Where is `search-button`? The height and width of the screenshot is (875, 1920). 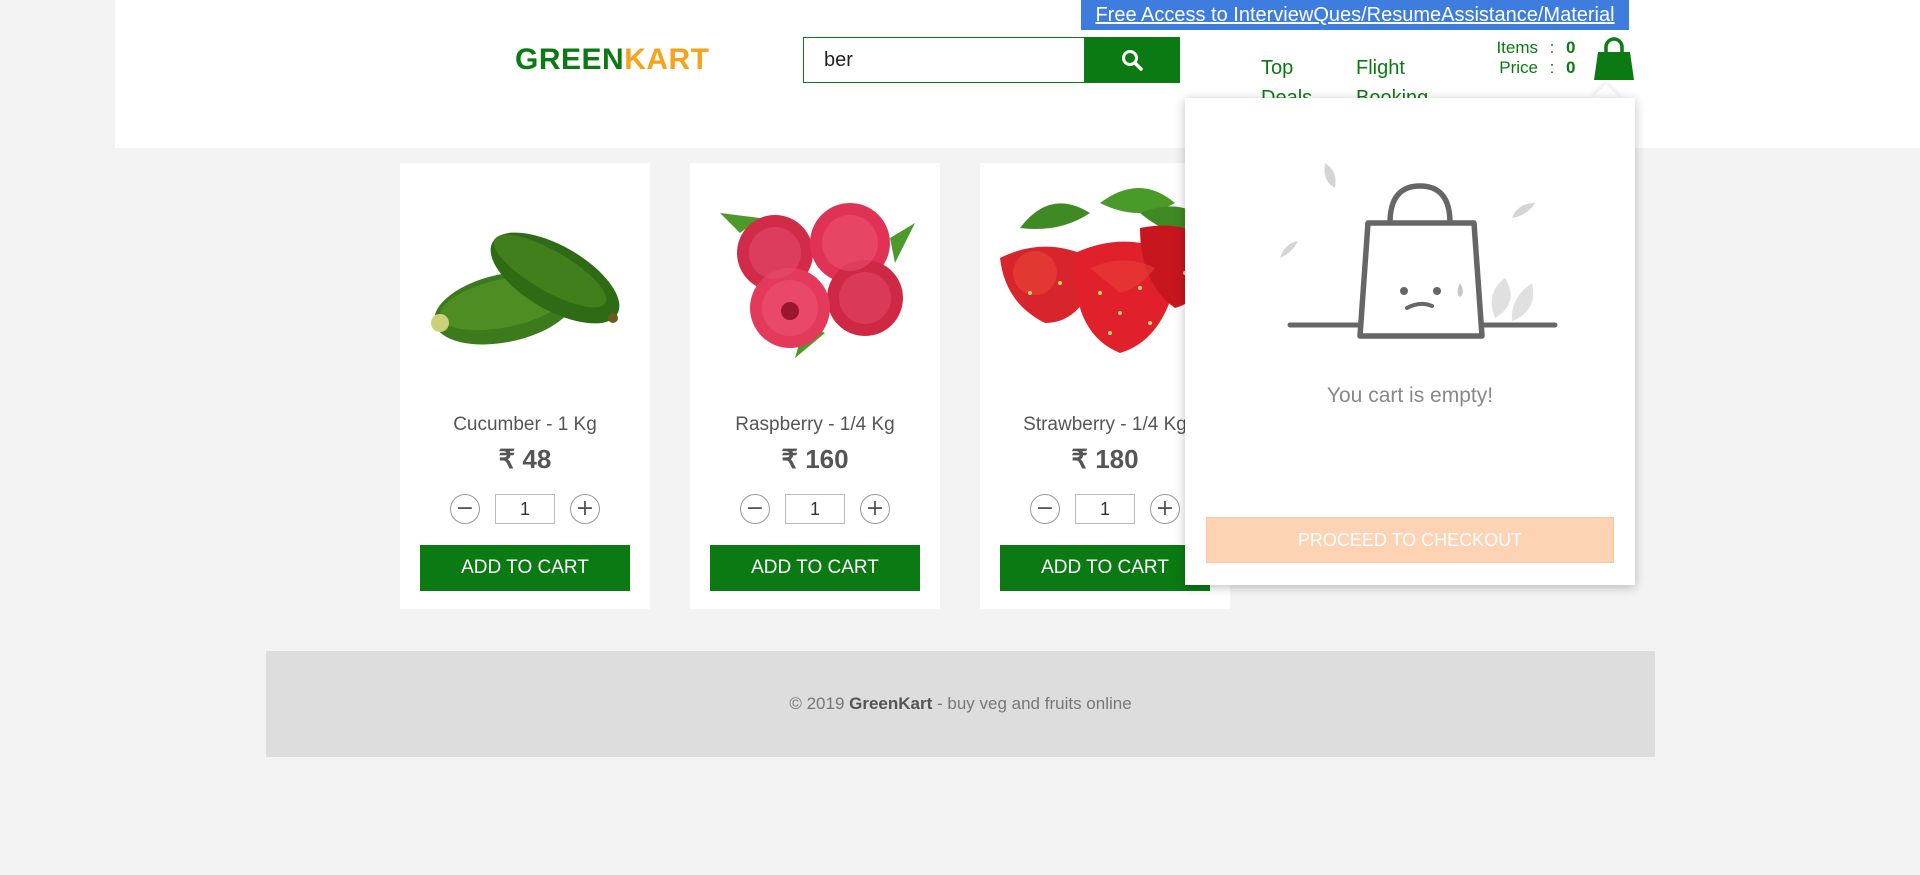
search-button is located at coordinates (1132, 60).